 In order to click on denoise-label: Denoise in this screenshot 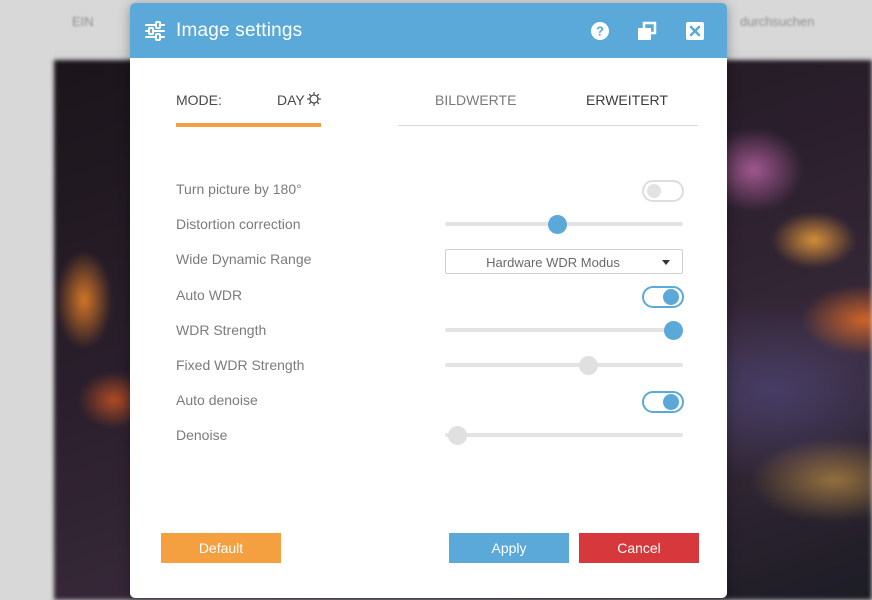, I will do `click(202, 435)`.